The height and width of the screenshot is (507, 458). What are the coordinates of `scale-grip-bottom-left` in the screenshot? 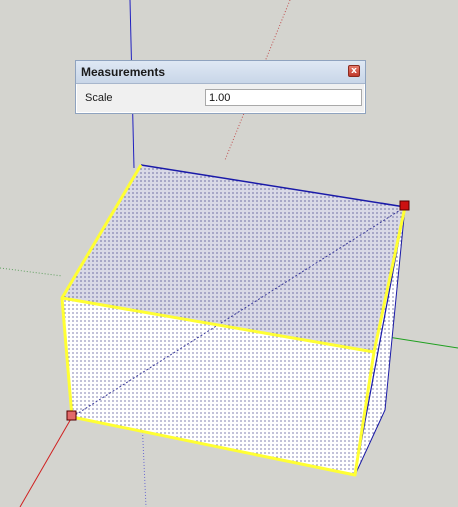 It's located at (71, 415).